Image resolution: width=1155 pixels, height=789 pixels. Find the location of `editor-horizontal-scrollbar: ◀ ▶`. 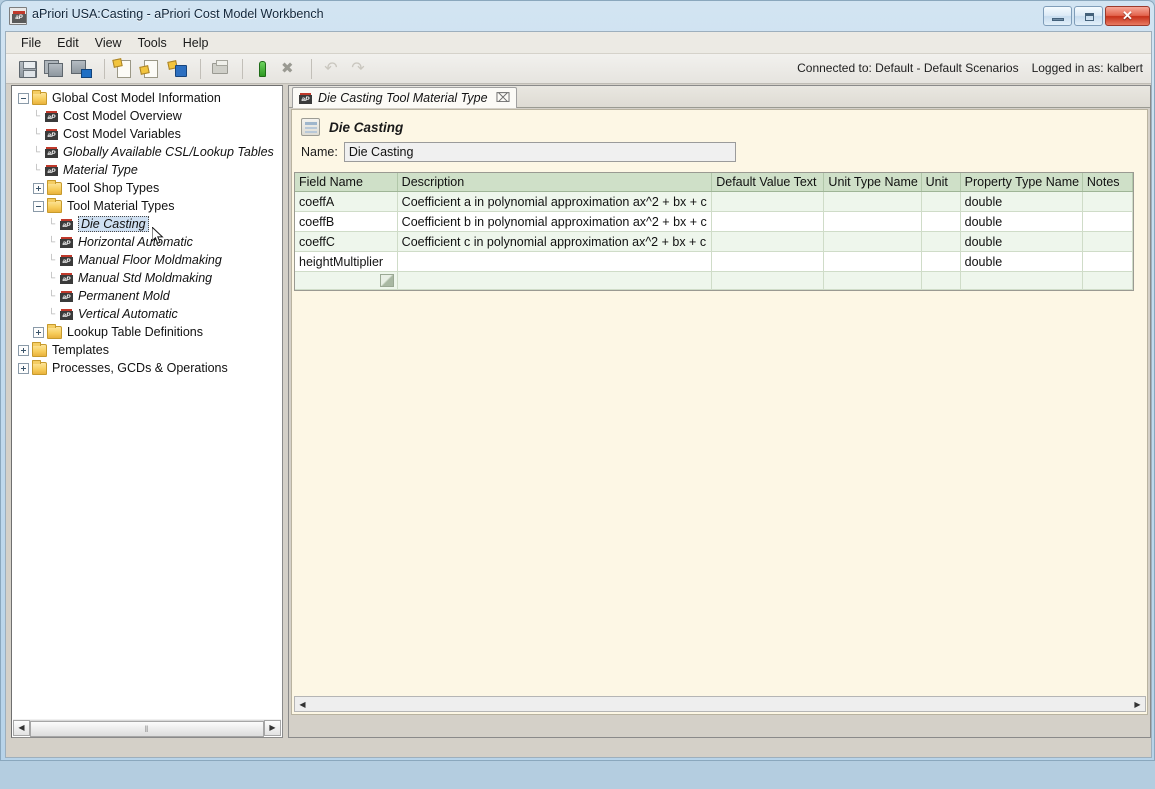

editor-horizontal-scrollbar: ◀ ▶ is located at coordinates (720, 704).